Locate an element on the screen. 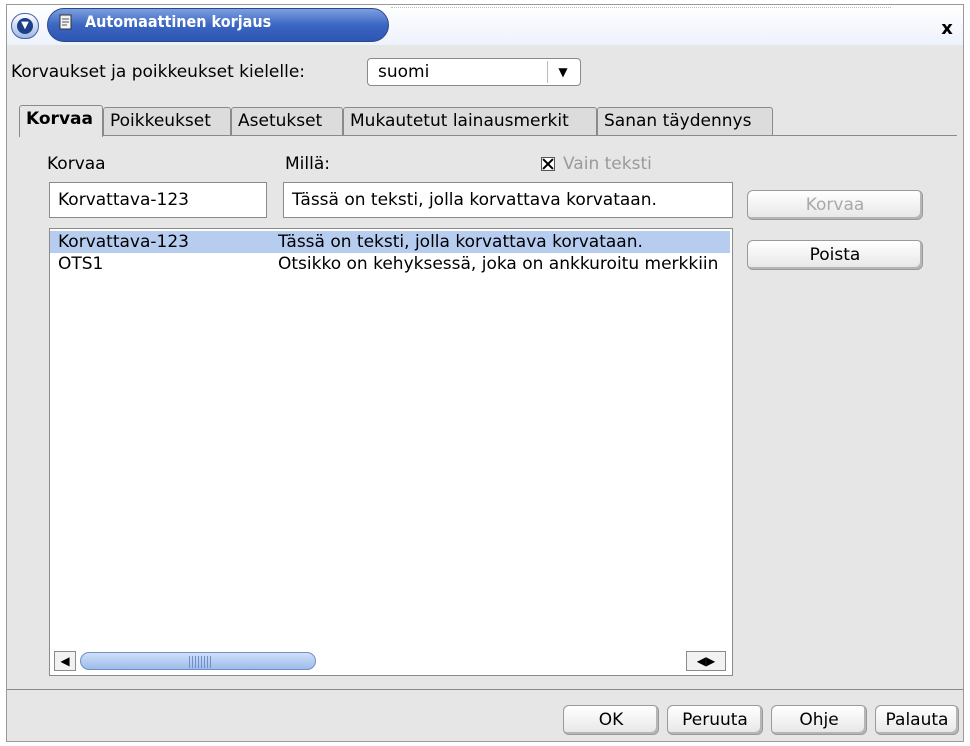 The image size is (970, 746). help-button: Ohje is located at coordinates (819, 720).